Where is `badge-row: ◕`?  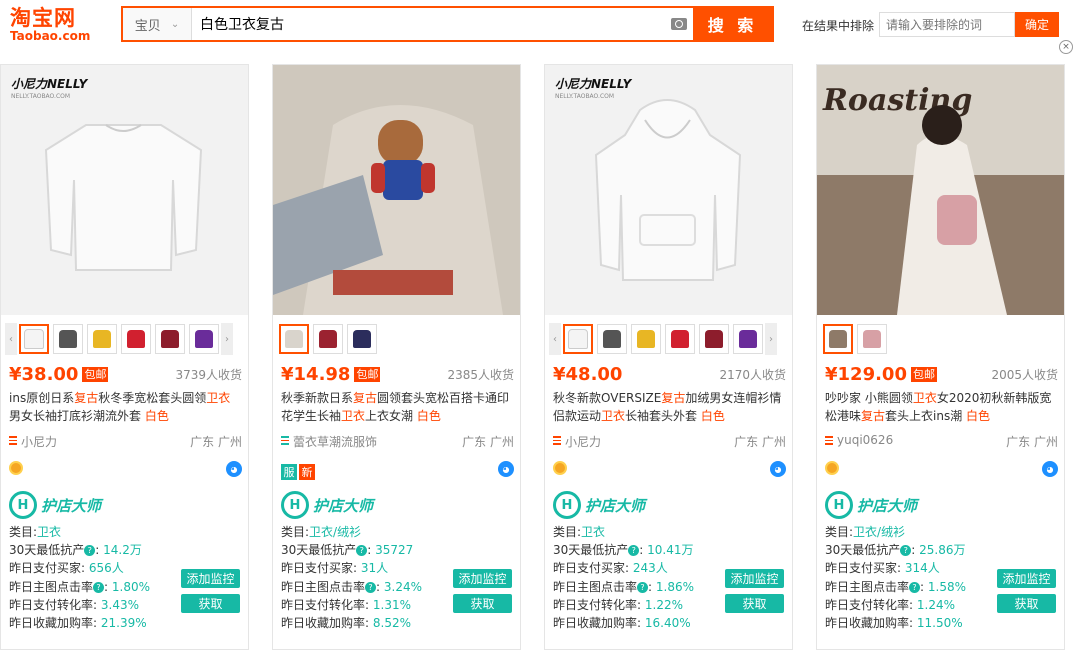
badge-row: ◕ is located at coordinates (125, 470).